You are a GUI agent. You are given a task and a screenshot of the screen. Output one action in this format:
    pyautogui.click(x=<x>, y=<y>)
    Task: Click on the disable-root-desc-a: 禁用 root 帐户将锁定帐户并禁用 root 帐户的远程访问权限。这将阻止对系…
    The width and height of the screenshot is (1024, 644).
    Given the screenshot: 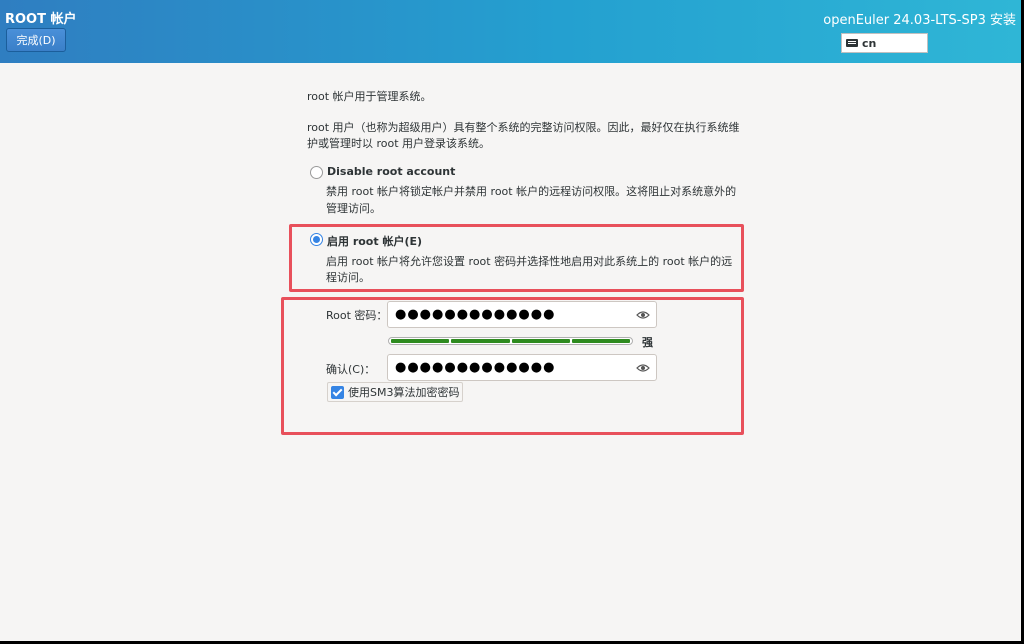 What is the action you would take?
    pyautogui.click(x=531, y=191)
    